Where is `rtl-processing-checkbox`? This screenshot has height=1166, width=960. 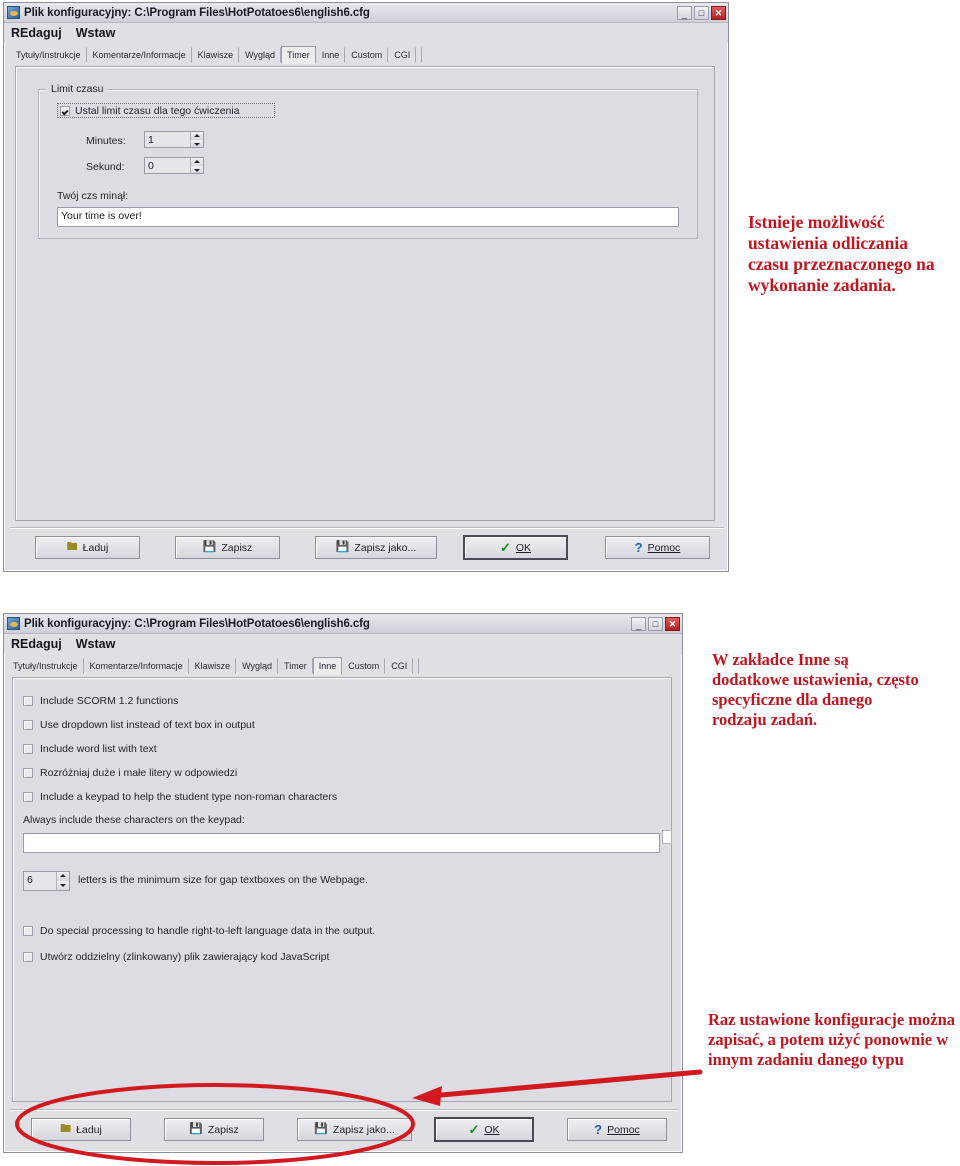 rtl-processing-checkbox is located at coordinates (28, 931).